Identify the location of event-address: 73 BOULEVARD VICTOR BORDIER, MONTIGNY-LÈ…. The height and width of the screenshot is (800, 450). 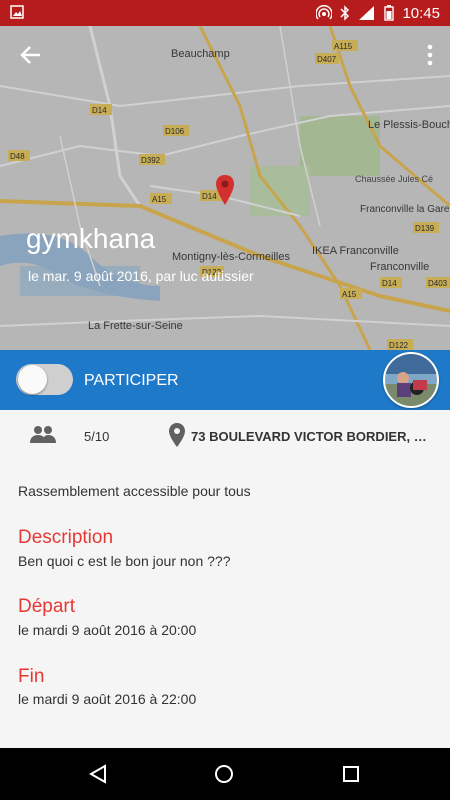
(311, 436).